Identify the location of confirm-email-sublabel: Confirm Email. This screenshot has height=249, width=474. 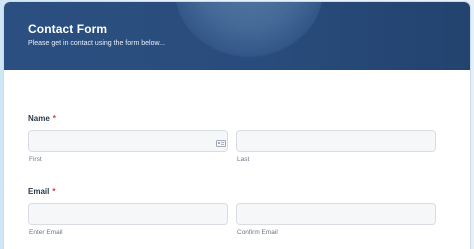
(257, 232).